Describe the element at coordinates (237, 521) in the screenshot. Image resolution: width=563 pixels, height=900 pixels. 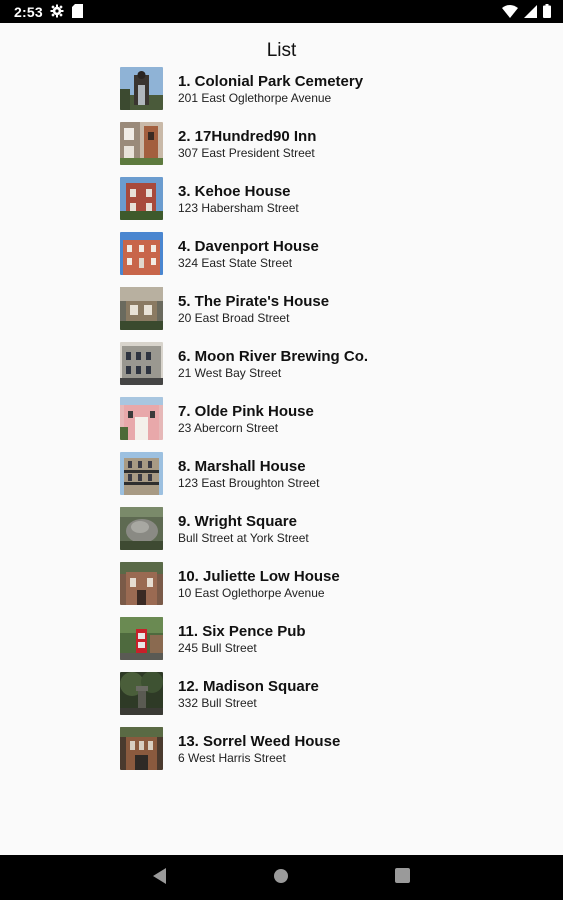
I see `item-title: 9. Wright Square` at that location.